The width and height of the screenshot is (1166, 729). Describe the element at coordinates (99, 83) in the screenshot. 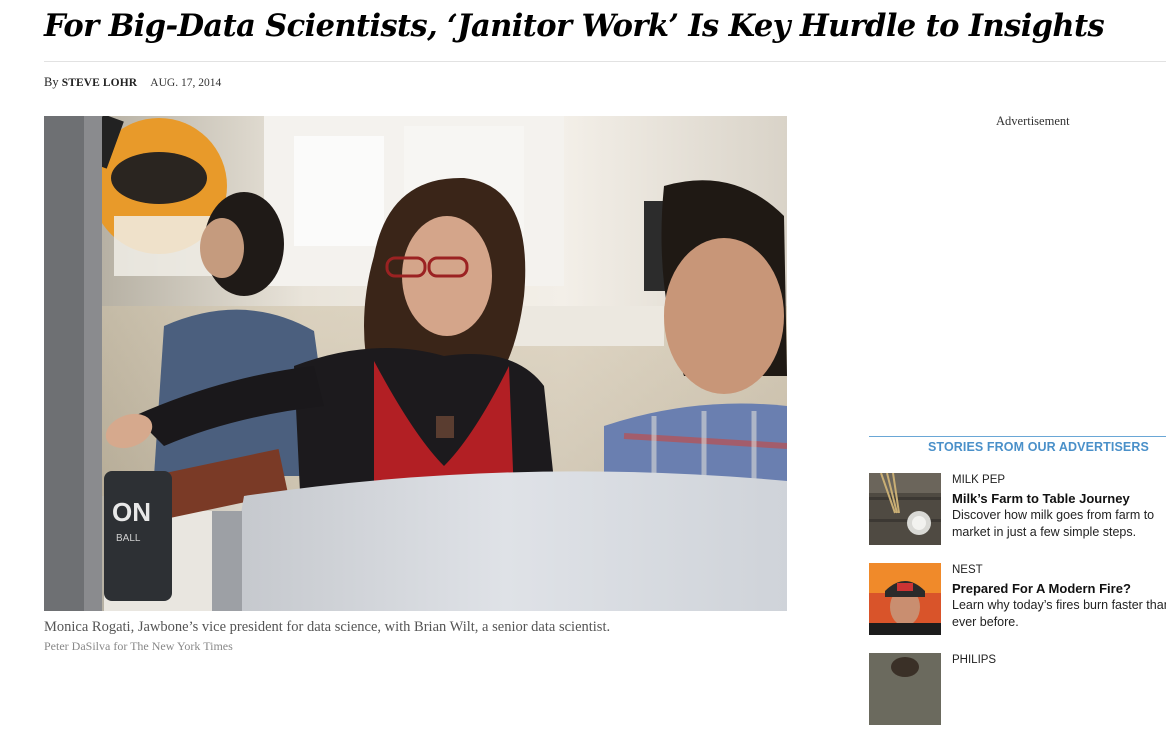

I see `author-link: STEVE LOHR` at that location.